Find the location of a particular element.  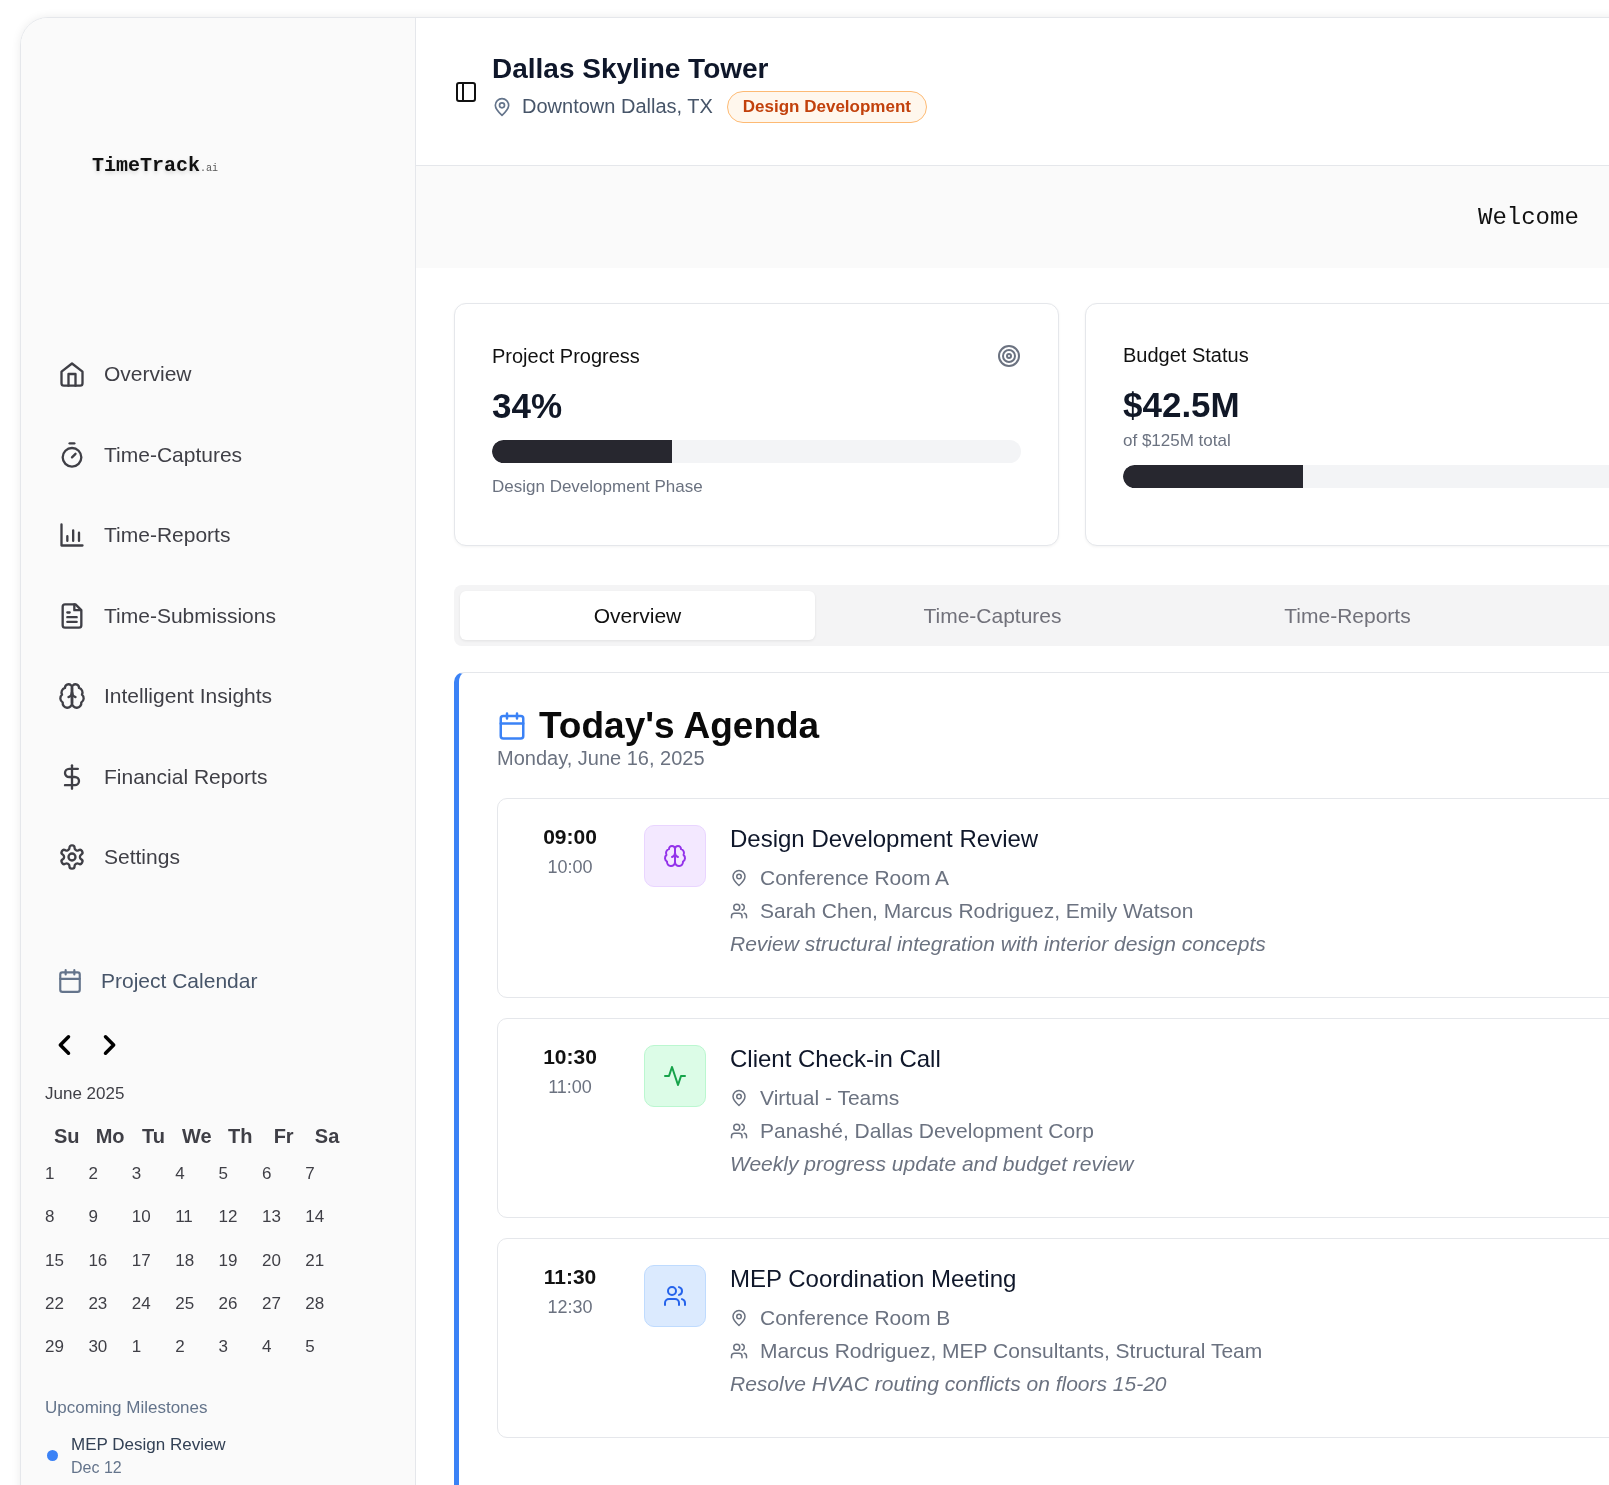

agenda-title: Today's Agenda is located at coordinates (679, 726).